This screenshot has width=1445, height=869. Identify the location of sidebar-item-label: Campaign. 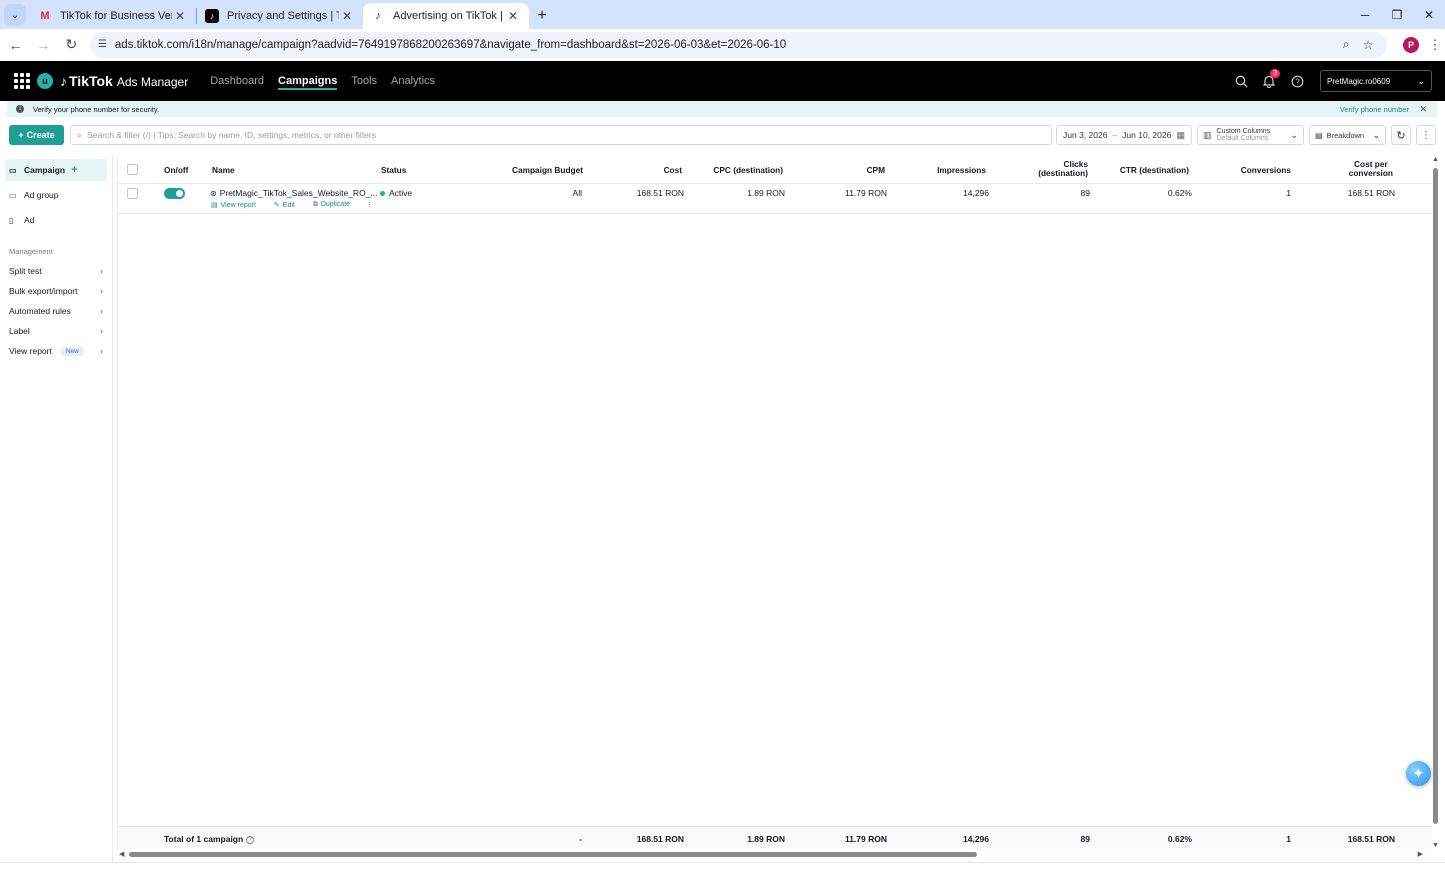
(45, 170).